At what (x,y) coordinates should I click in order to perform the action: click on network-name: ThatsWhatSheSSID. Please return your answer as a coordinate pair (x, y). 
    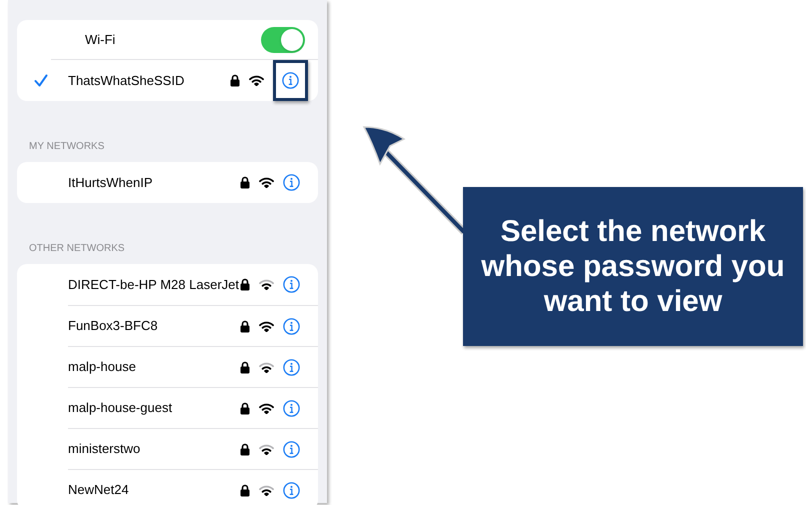
    Looking at the image, I should click on (149, 80).